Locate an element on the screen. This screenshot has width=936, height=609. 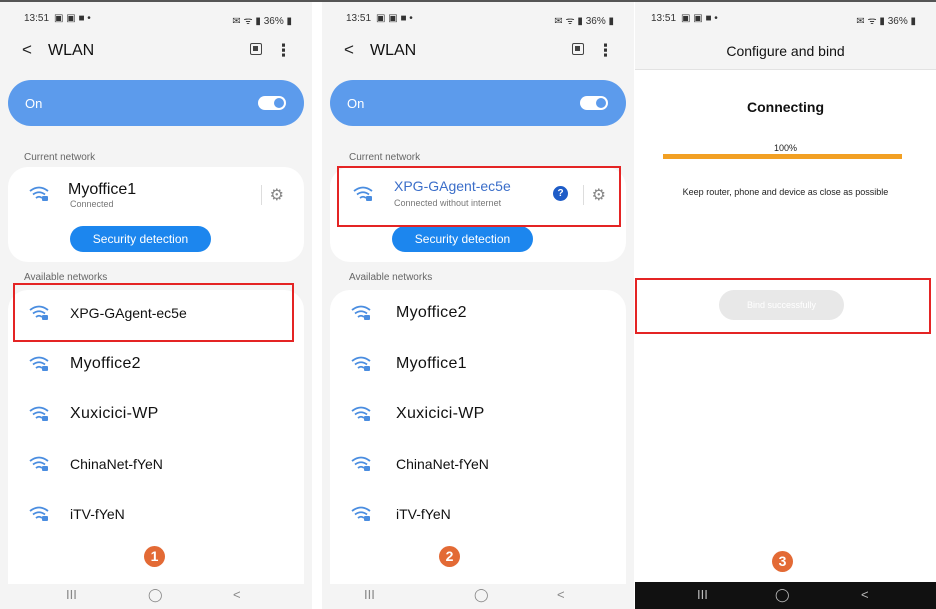
progress-fill is located at coordinates (782, 156).